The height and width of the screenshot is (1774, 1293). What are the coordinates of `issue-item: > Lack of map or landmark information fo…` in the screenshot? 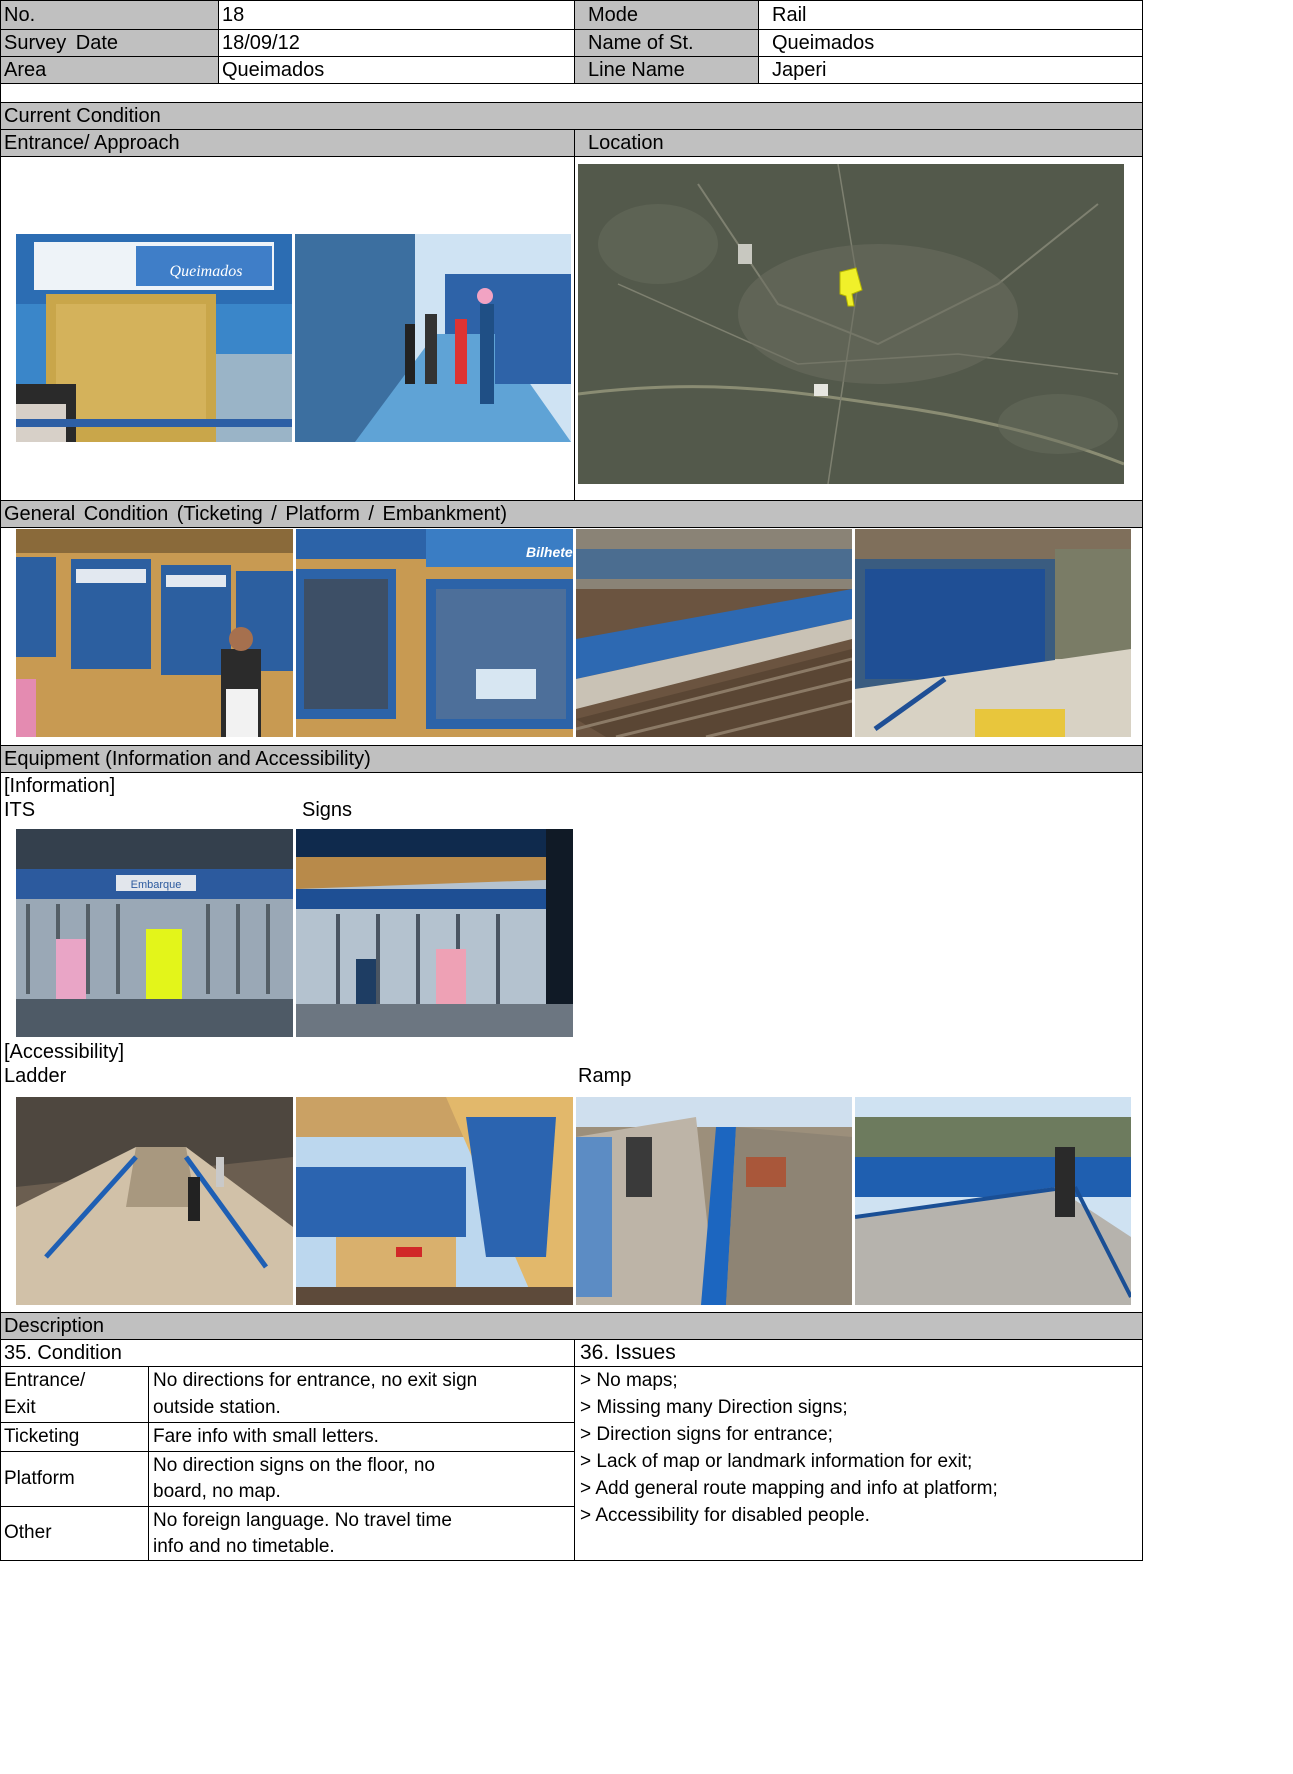 It's located at (776, 1461).